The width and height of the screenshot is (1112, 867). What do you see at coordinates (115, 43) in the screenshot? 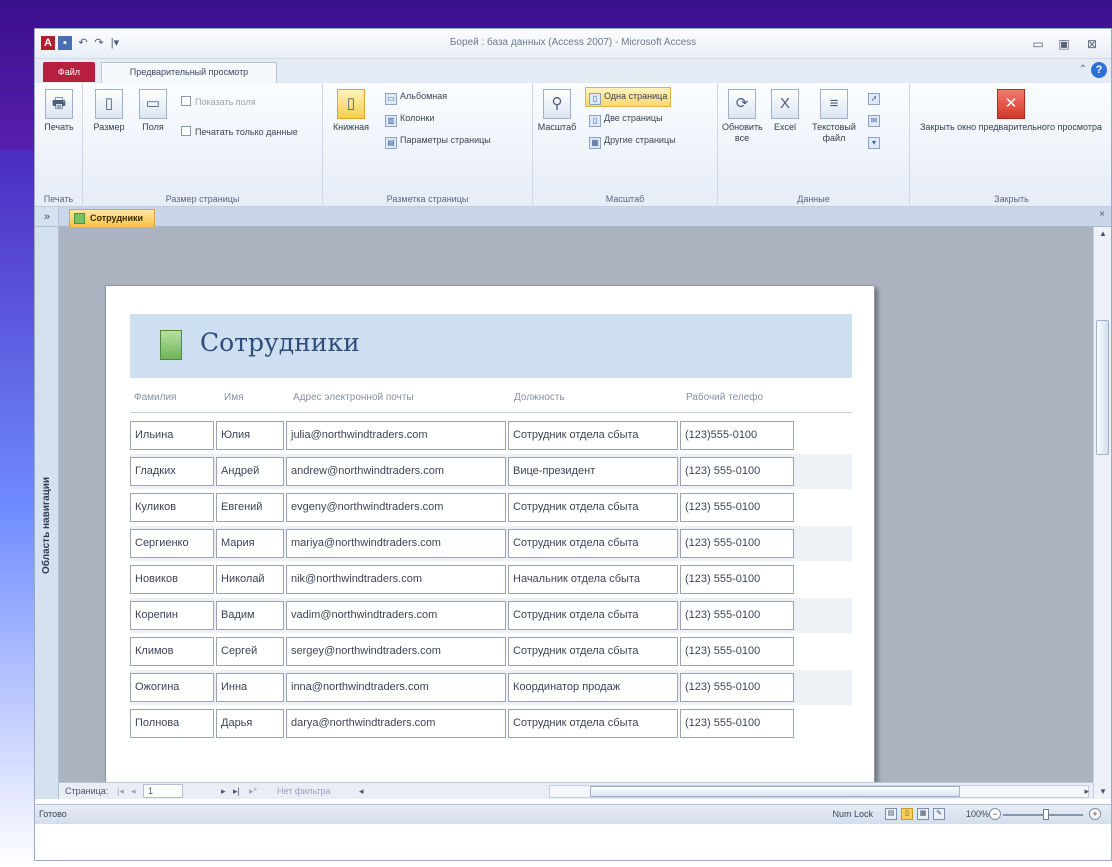
I see `customize-toolbar-icon: |▾` at bounding box center [115, 43].